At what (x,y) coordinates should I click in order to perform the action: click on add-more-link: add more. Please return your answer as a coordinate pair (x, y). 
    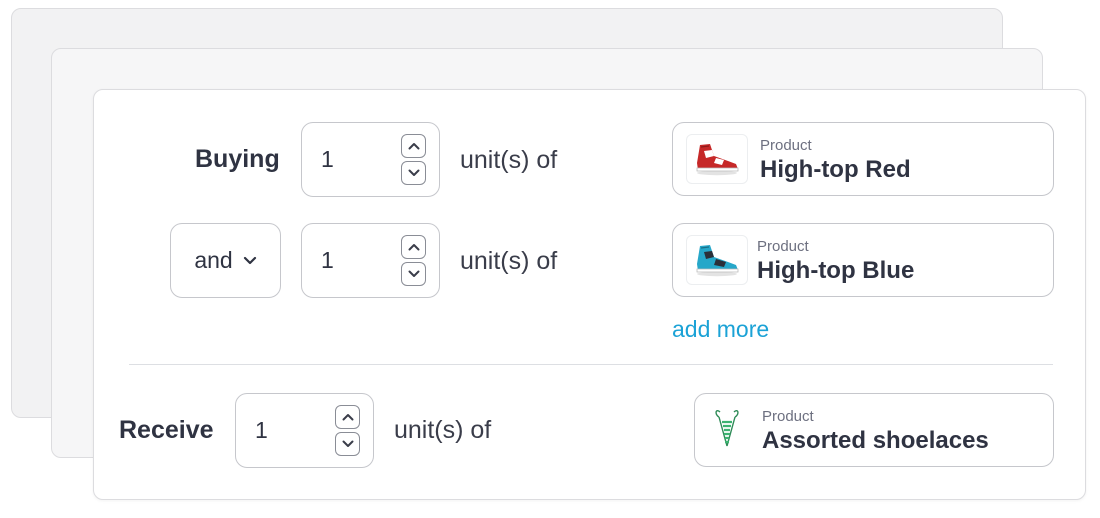
    Looking at the image, I should click on (720, 329).